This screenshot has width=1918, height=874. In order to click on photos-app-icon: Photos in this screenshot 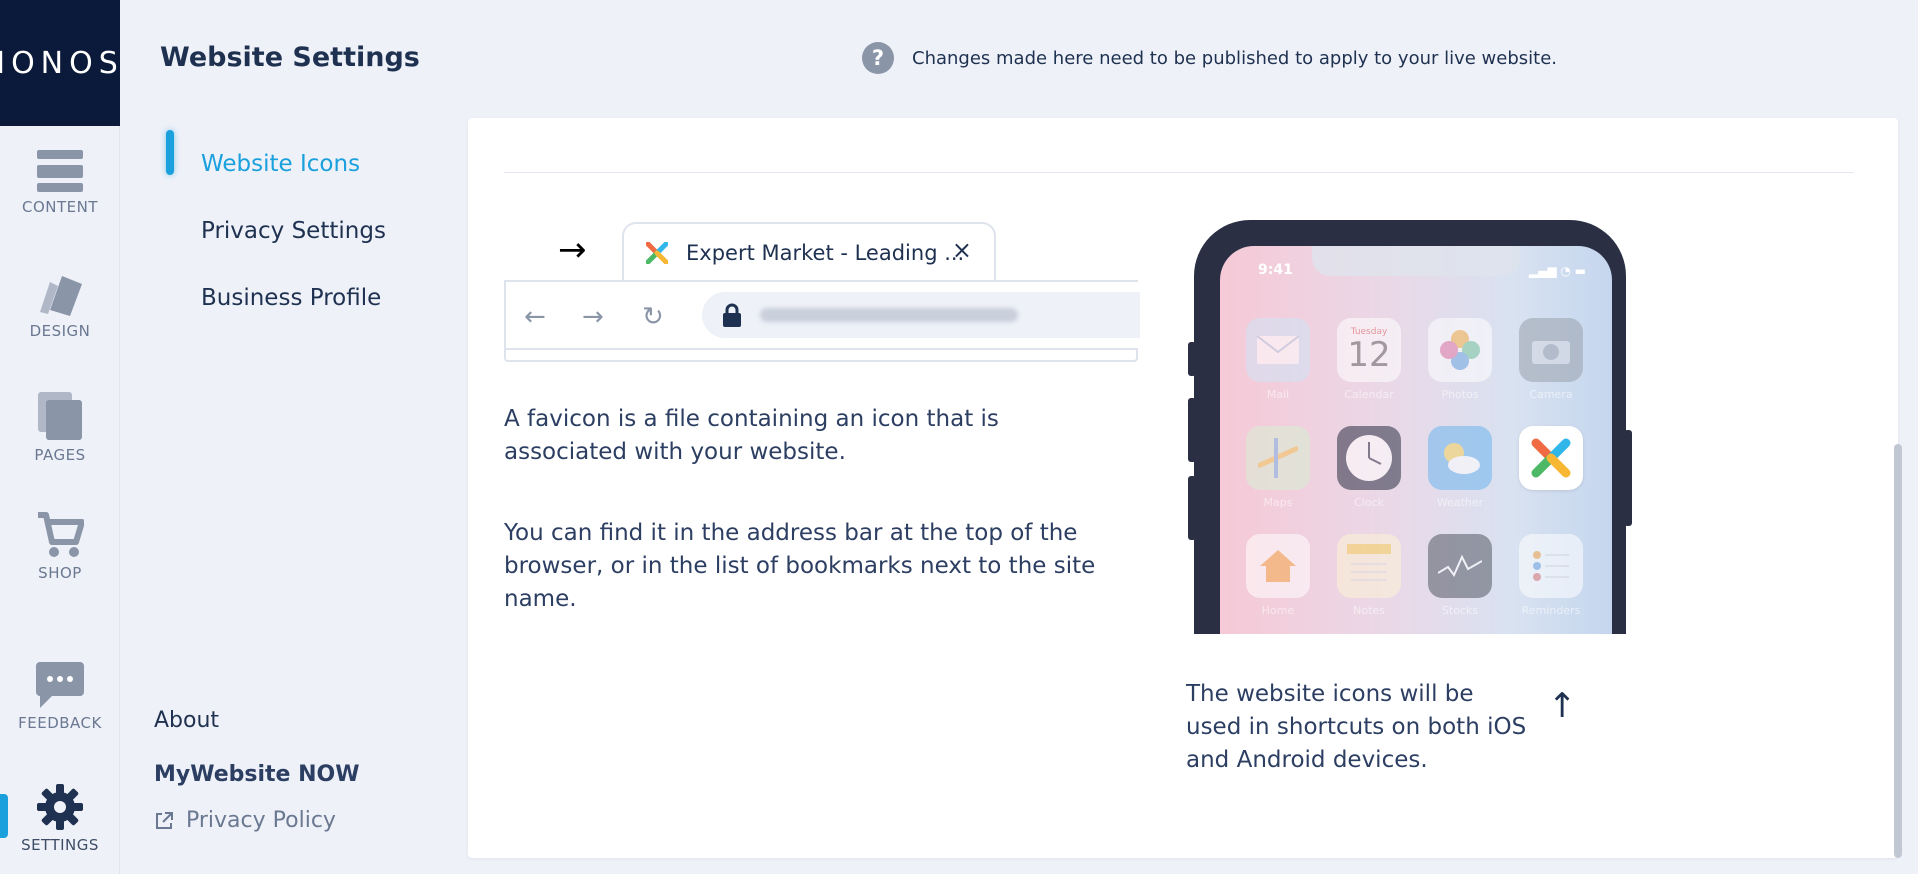, I will do `click(1460, 359)`.